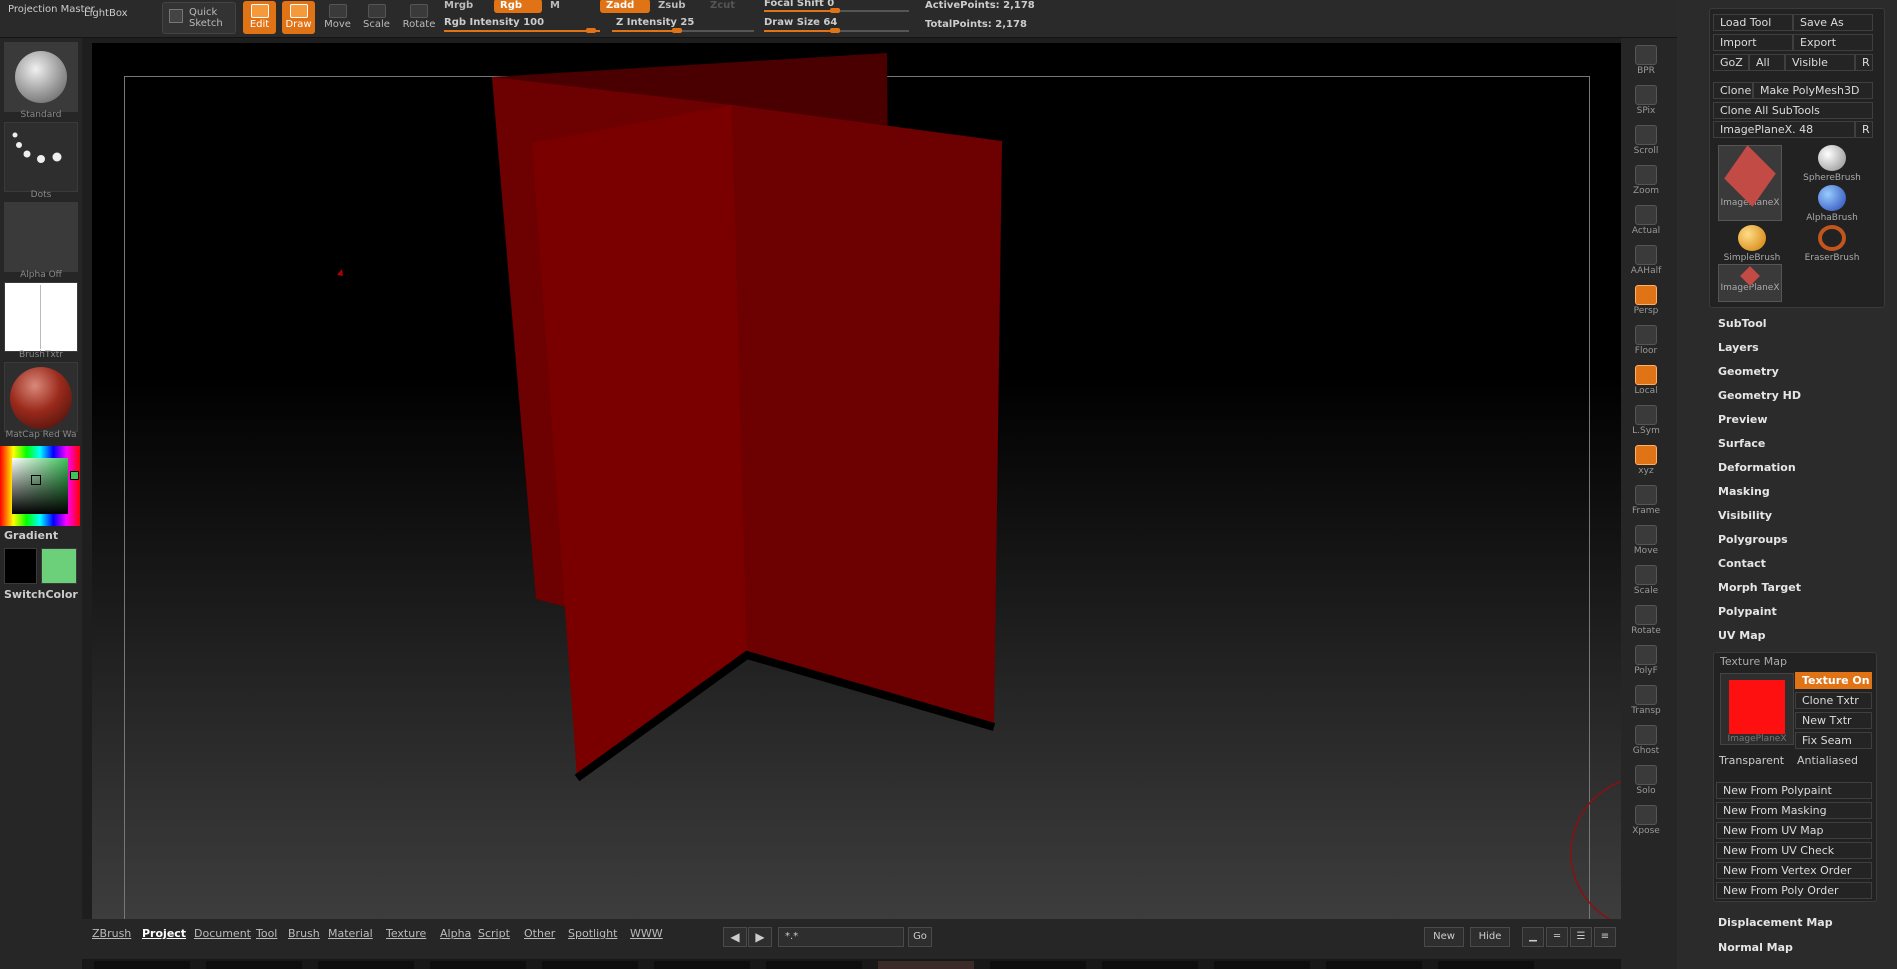  What do you see at coordinates (1750, 183) in the screenshot?
I see `tool-imageplane-thumb: ImagePlaneX` at bounding box center [1750, 183].